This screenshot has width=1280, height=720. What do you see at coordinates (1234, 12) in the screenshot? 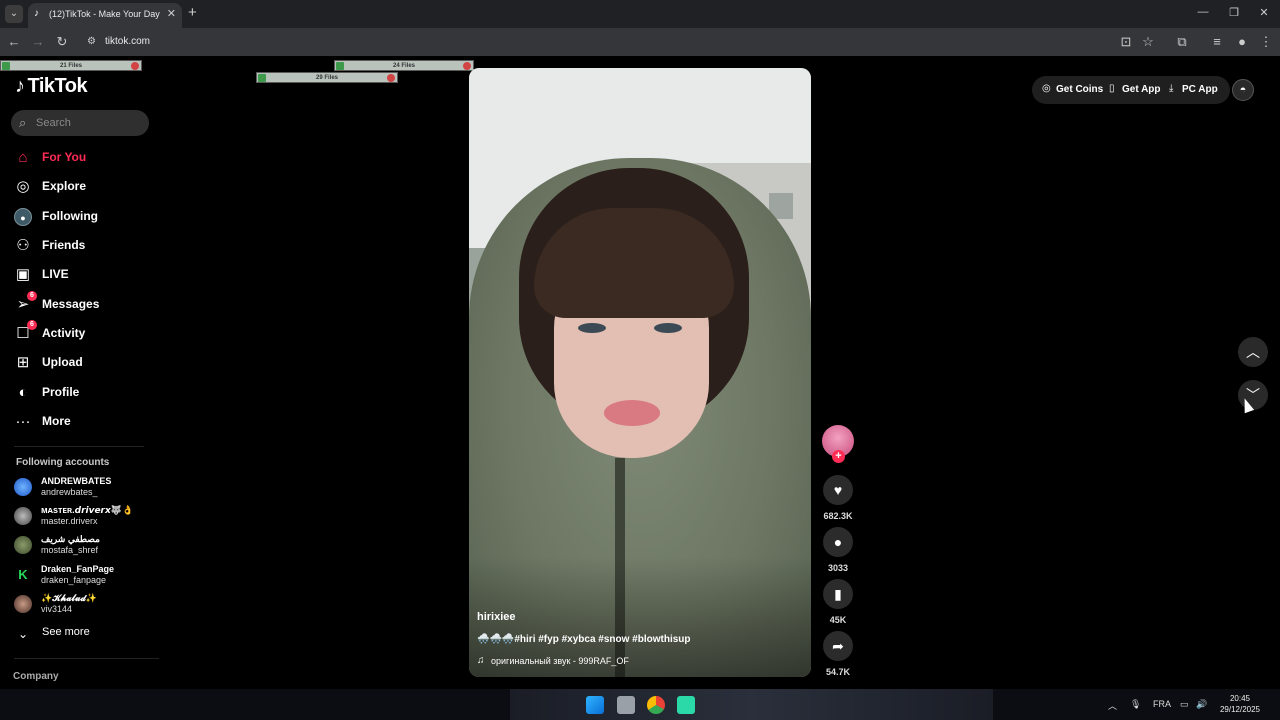
I see `restore-icon: ❐` at bounding box center [1234, 12].